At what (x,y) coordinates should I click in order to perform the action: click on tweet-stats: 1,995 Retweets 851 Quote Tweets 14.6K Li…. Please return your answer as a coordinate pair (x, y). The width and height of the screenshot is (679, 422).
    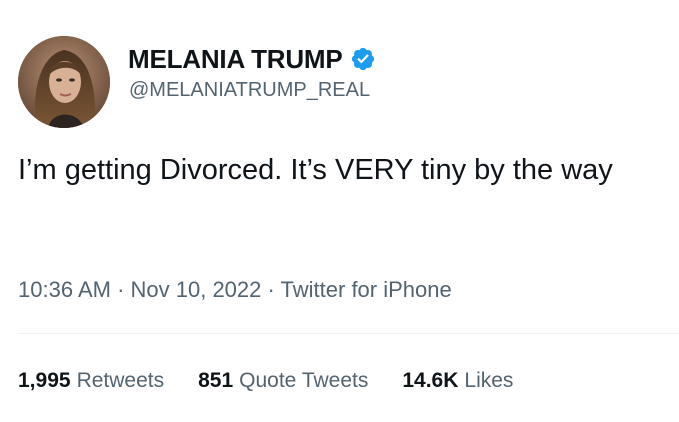
    Looking at the image, I should click on (282, 381).